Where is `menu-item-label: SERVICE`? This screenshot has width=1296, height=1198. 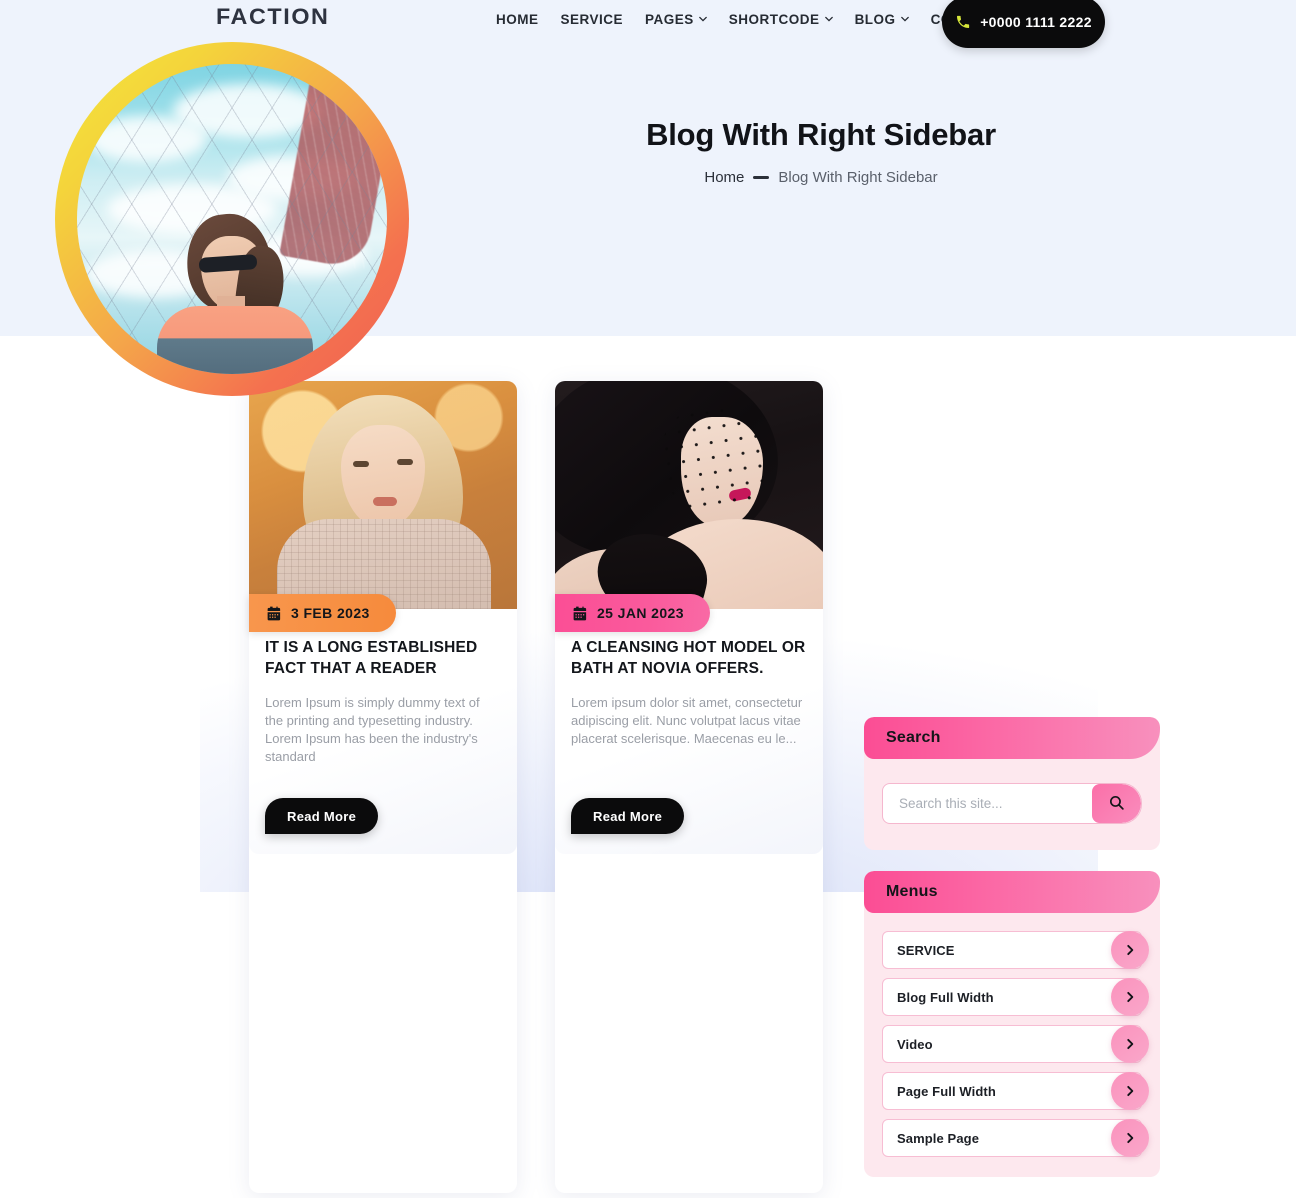
menu-item-label: SERVICE is located at coordinates (926, 950).